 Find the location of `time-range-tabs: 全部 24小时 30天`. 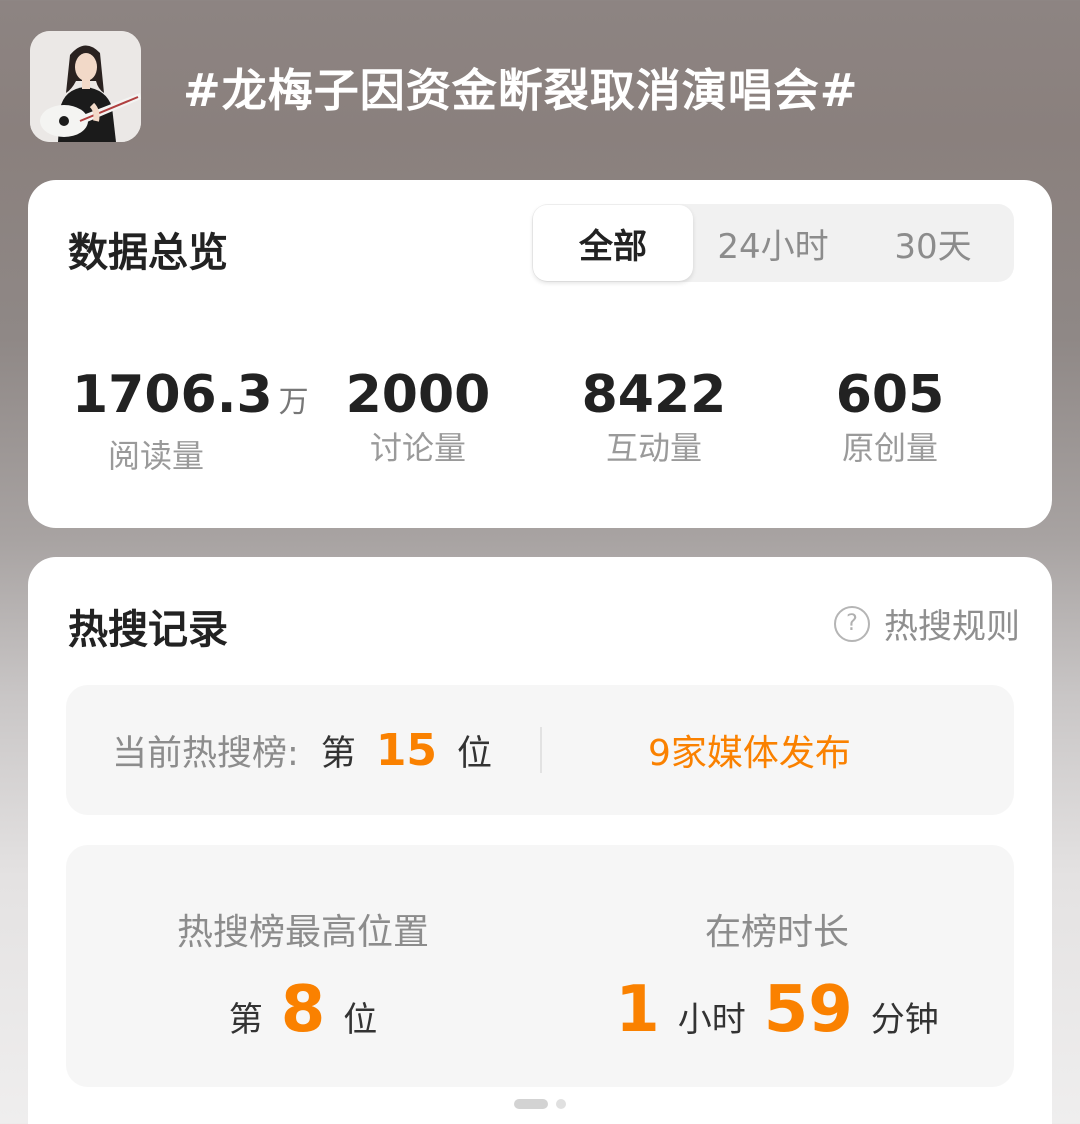

time-range-tabs: 全部 24小时 30天 is located at coordinates (773, 243).